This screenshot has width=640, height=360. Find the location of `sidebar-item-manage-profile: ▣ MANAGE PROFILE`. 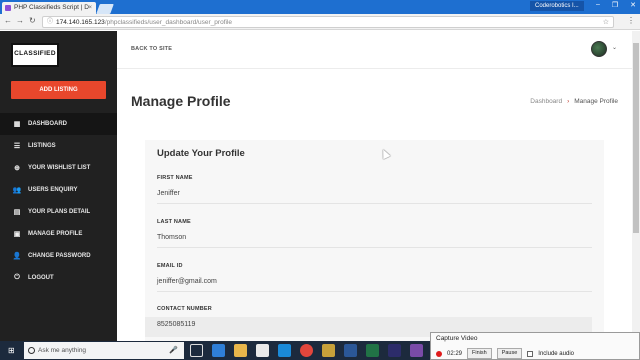

sidebar-item-manage-profile: ▣ MANAGE PROFILE is located at coordinates (58, 234).